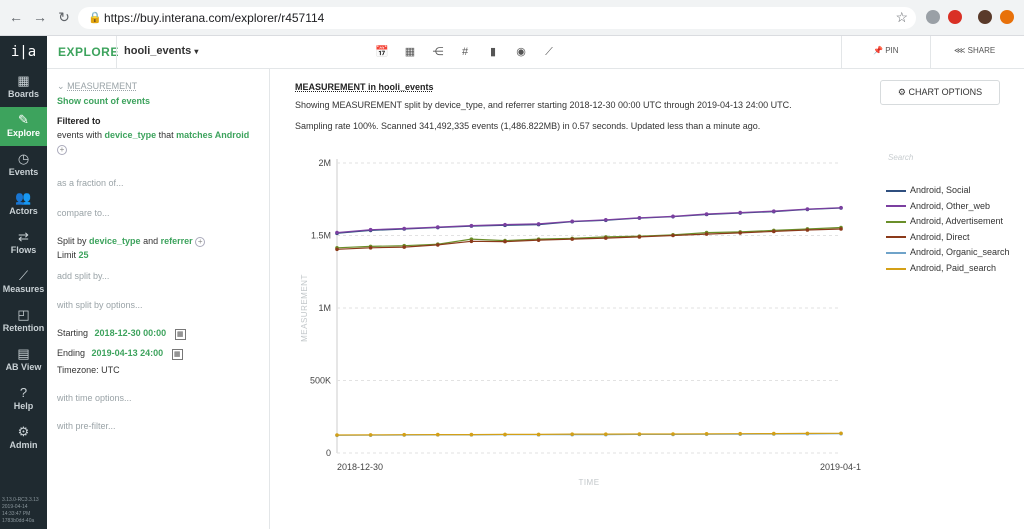 The image size is (1024, 529). What do you see at coordinates (23, 126) in the screenshot?
I see `sidebar-item-explore: ✎ Explore` at bounding box center [23, 126].